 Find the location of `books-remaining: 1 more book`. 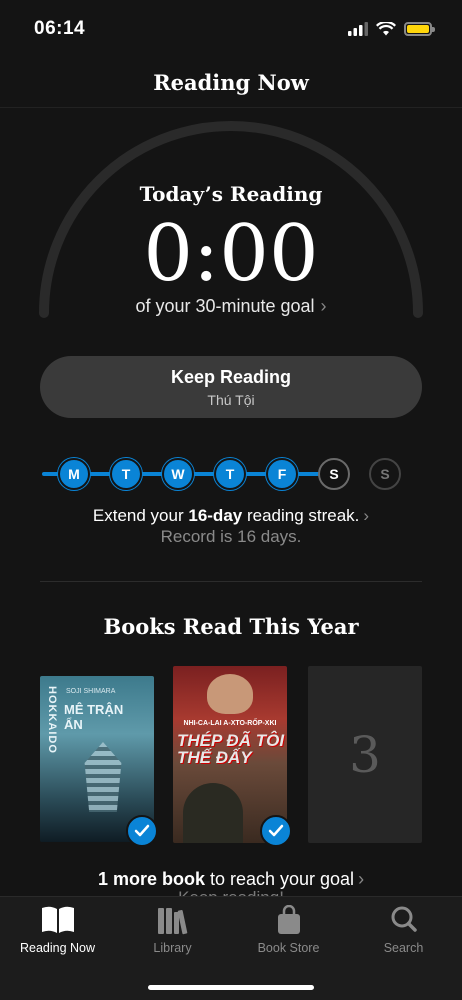

books-remaining: 1 more book is located at coordinates (151, 879).